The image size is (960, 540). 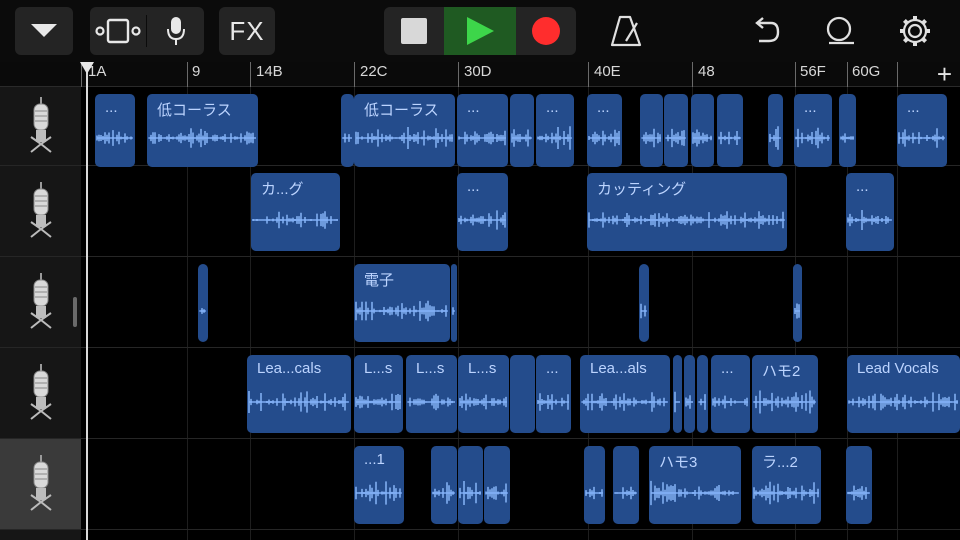 I want to click on audio-region: ハモ2, so click(x=785, y=394).